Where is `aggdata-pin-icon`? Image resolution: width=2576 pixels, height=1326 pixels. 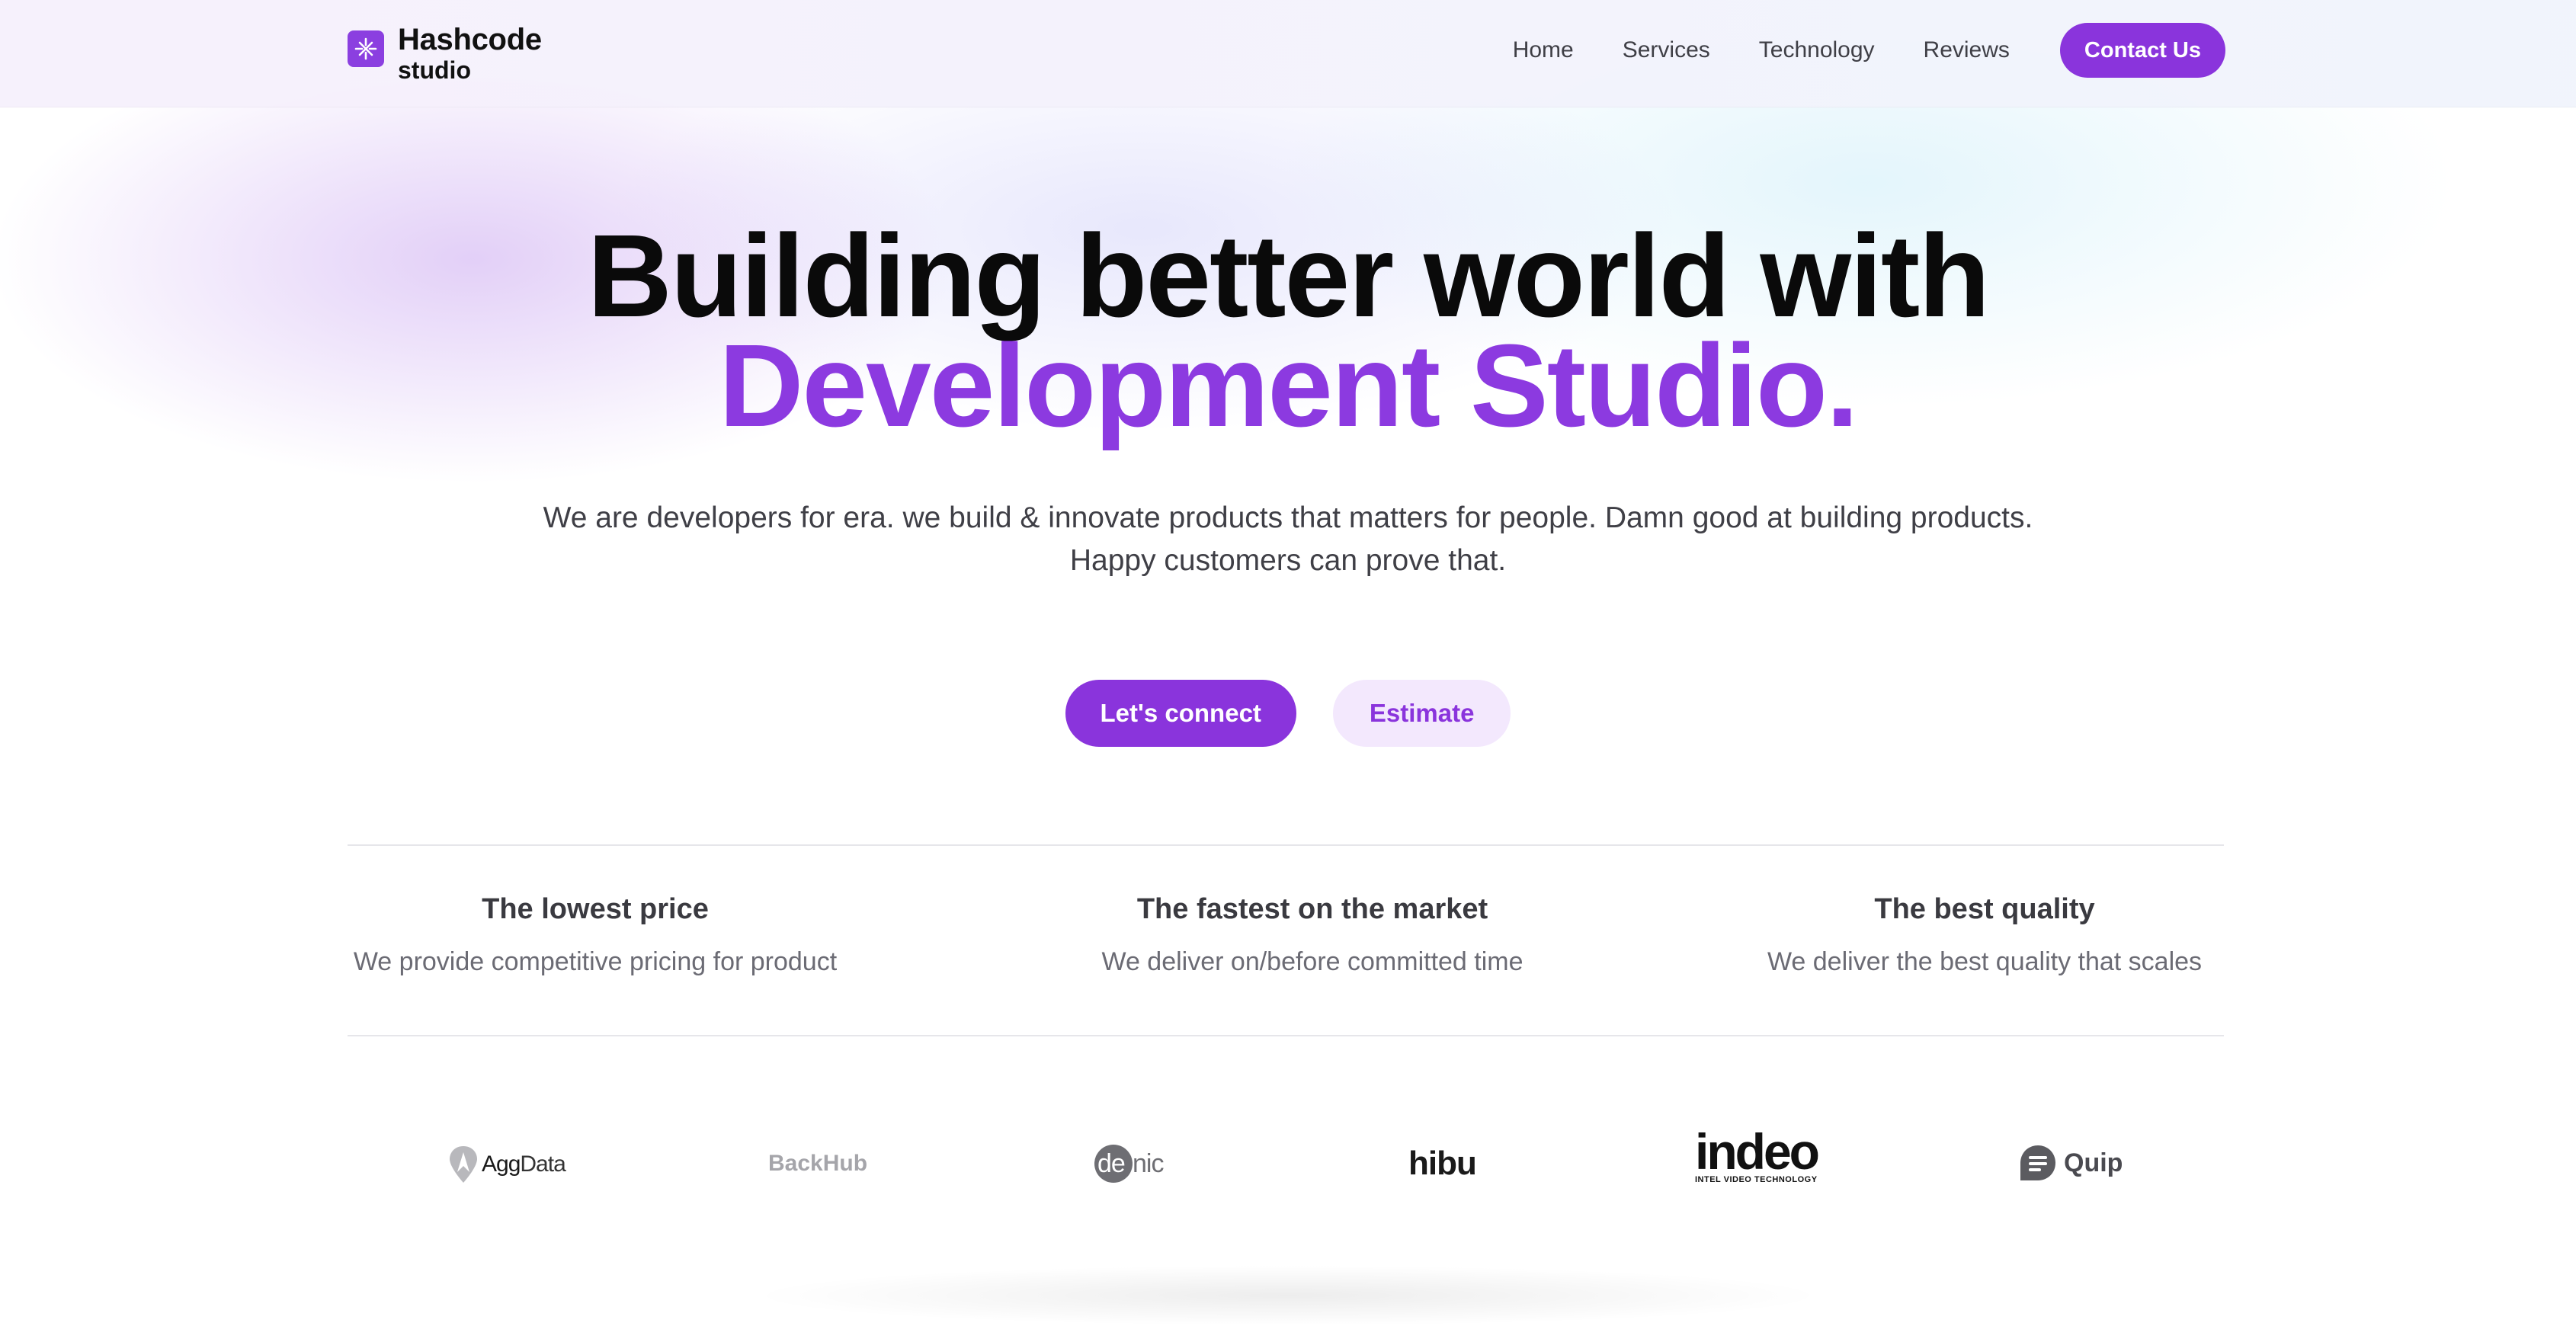 aggdata-pin-icon is located at coordinates (463, 1164).